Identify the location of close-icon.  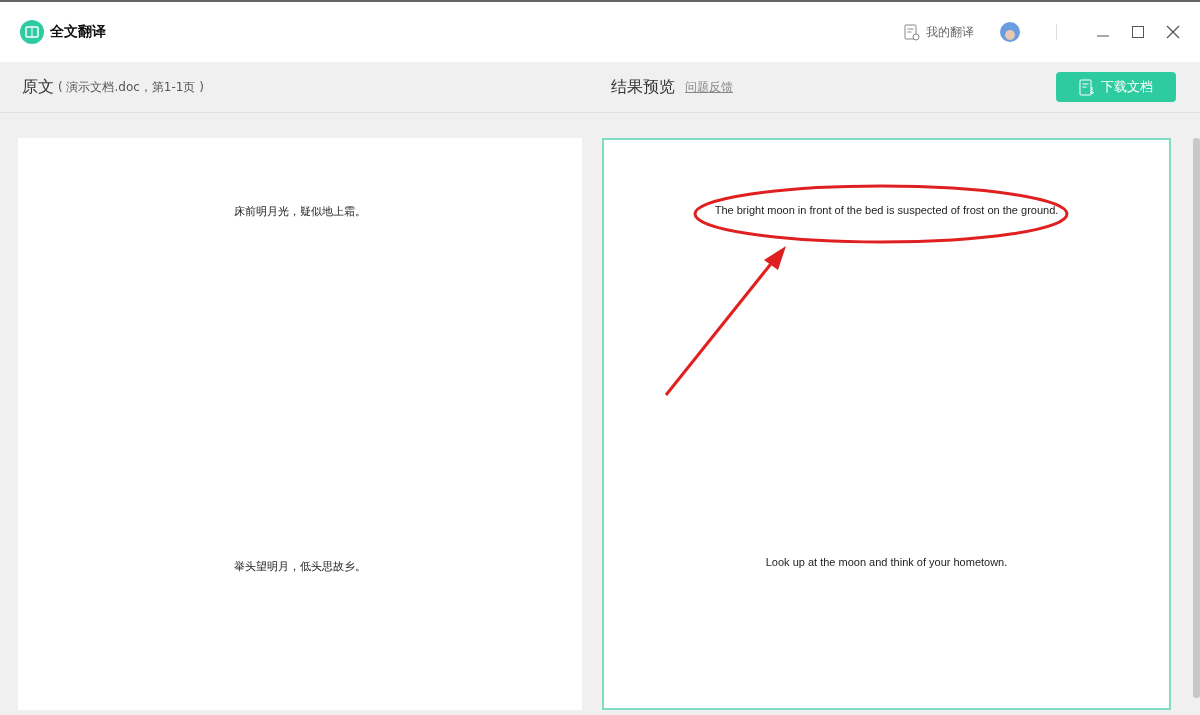
(1173, 32).